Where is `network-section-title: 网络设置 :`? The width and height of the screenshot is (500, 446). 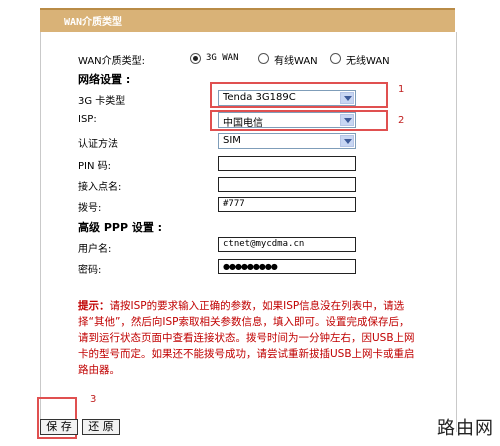 network-section-title: 网络设置 : is located at coordinates (104, 79).